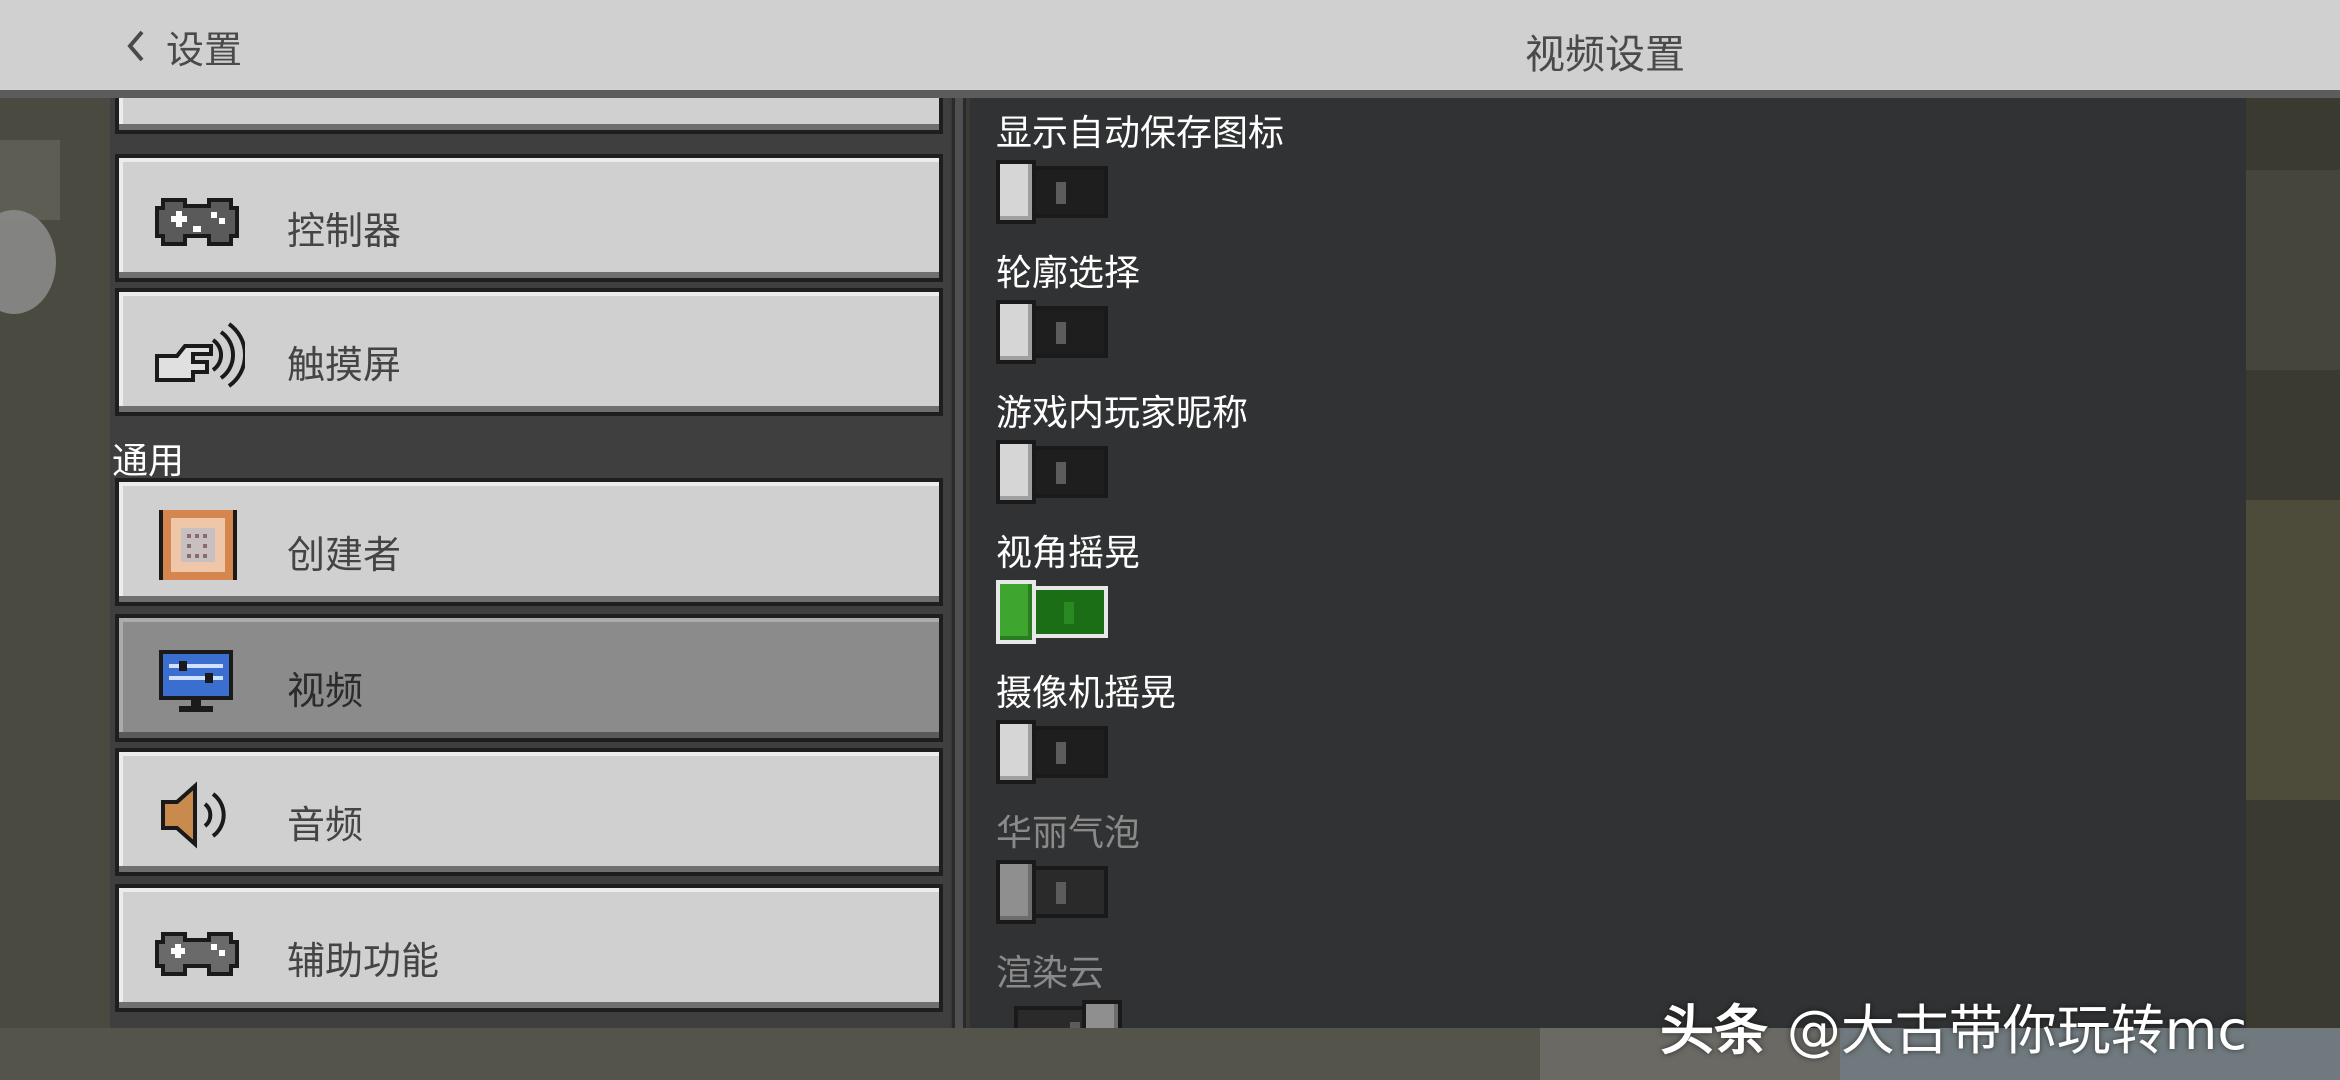 Image resolution: width=2340 pixels, height=1080 pixels. What do you see at coordinates (529, 812) in the screenshot?
I see `sidebar-item-audio: 音频` at bounding box center [529, 812].